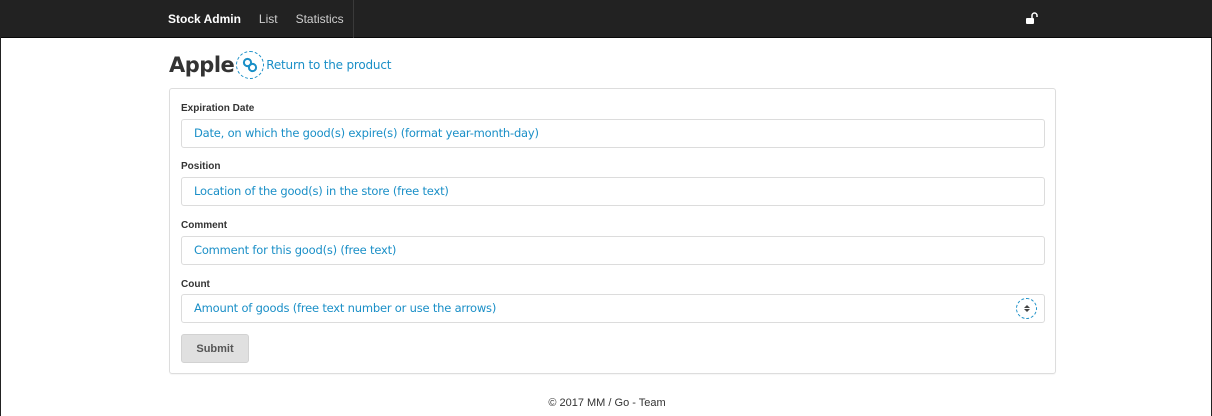 Image resolution: width=1212 pixels, height=416 pixels. I want to click on top-navbar: Stock Admin List Statistics, so click(606, 19).